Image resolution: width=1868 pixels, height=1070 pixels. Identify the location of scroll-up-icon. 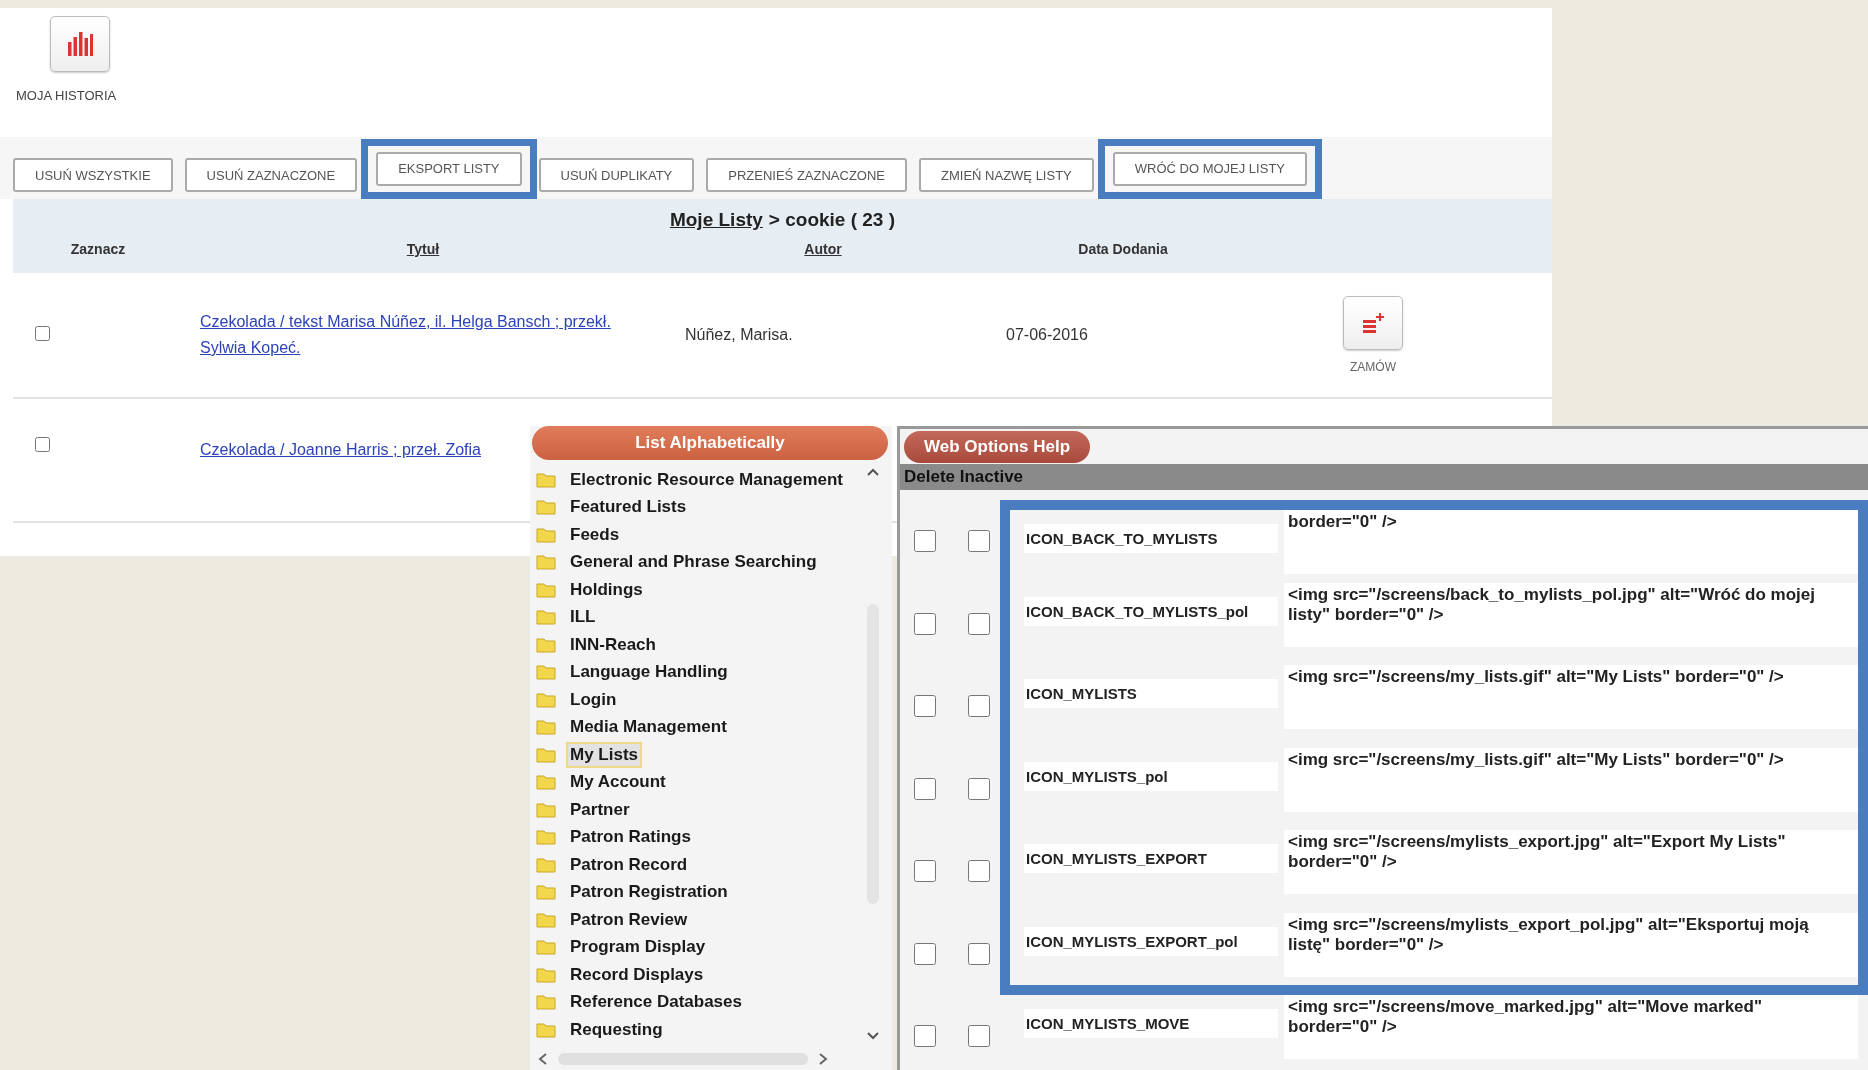
(873, 472).